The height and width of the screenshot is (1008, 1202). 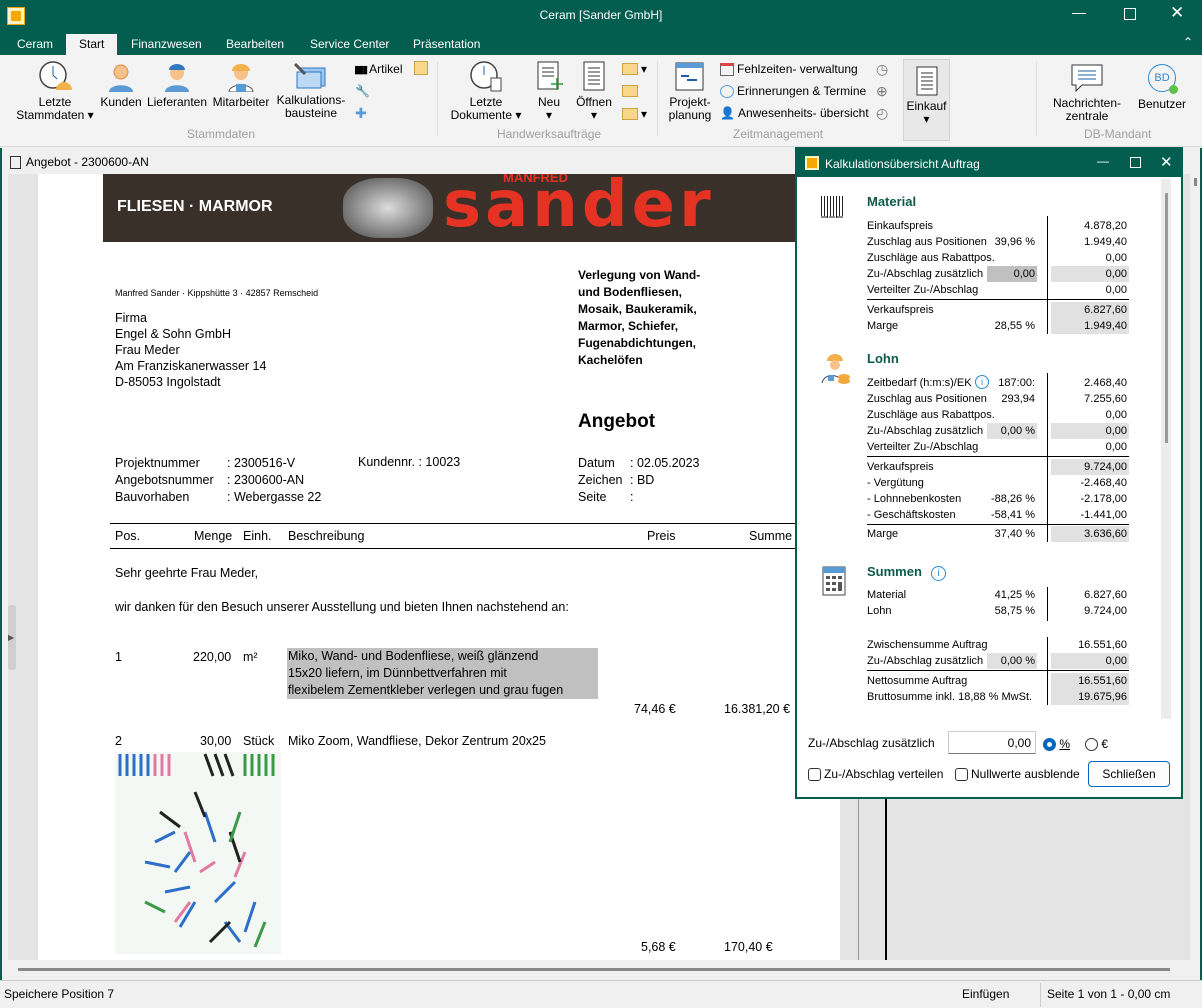 I want to click on calc-value: 1.949,40, so click(x=1105, y=242).